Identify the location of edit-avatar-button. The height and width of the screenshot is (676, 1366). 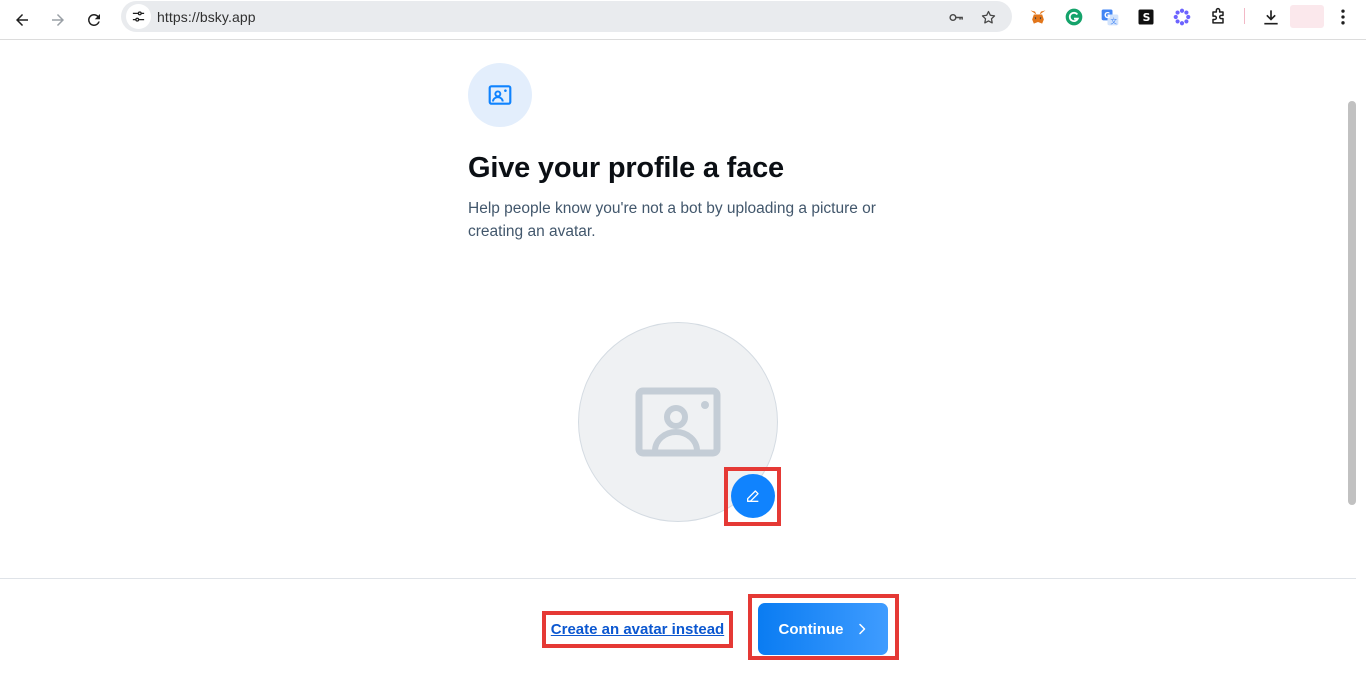
(753, 496).